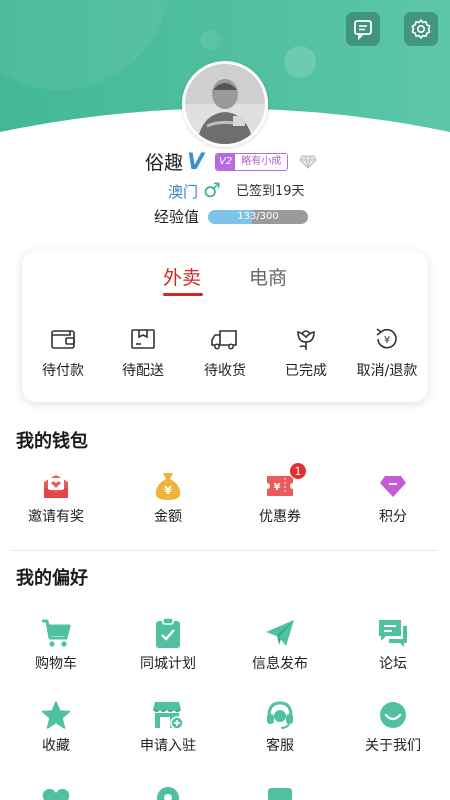 The height and width of the screenshot is (800, 450). Describe the element at coordinates (270, 191) in the screenshot. I see `signin-text: 已签到19天` at that location.